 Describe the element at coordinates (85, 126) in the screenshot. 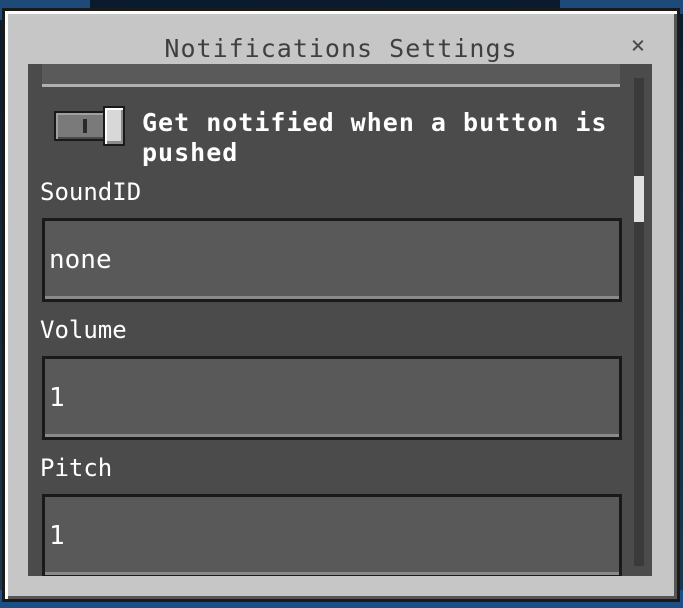

I see `toggle-off-mark` at that location.